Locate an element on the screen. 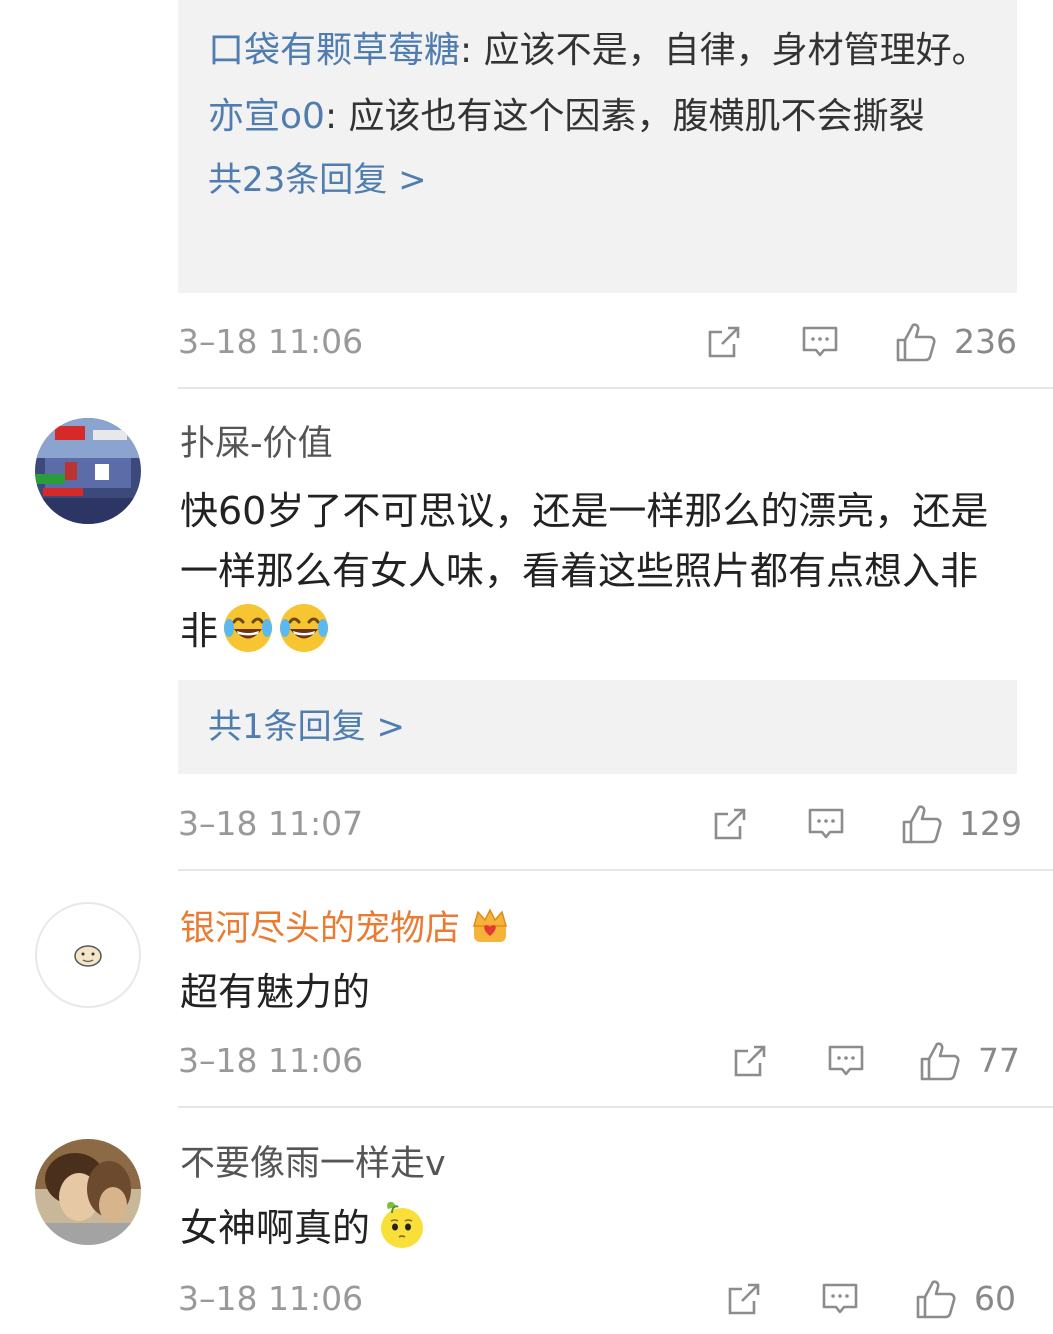  crown-badge-icon is located at coordinates (490, 925).